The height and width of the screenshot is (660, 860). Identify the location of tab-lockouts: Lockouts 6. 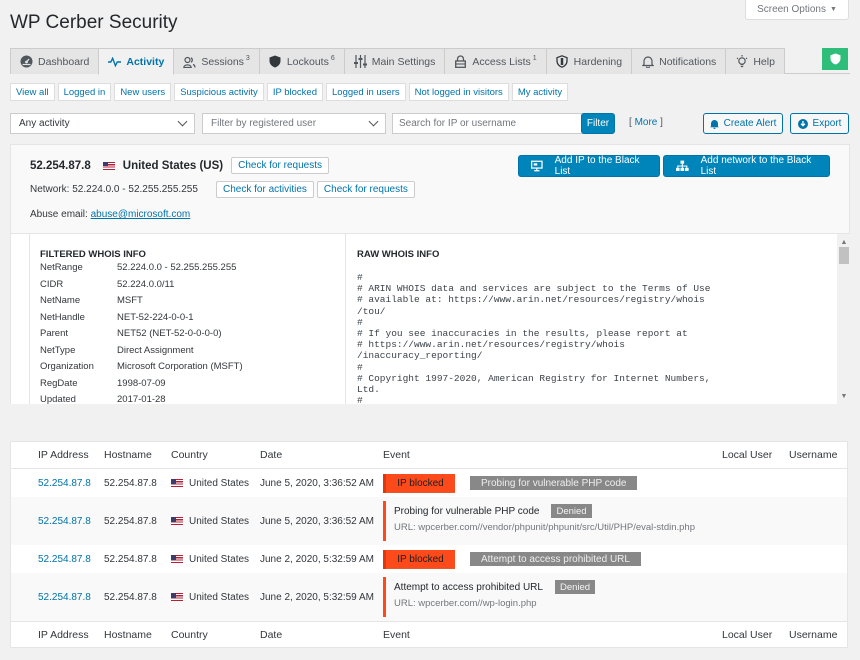
(301, 61).